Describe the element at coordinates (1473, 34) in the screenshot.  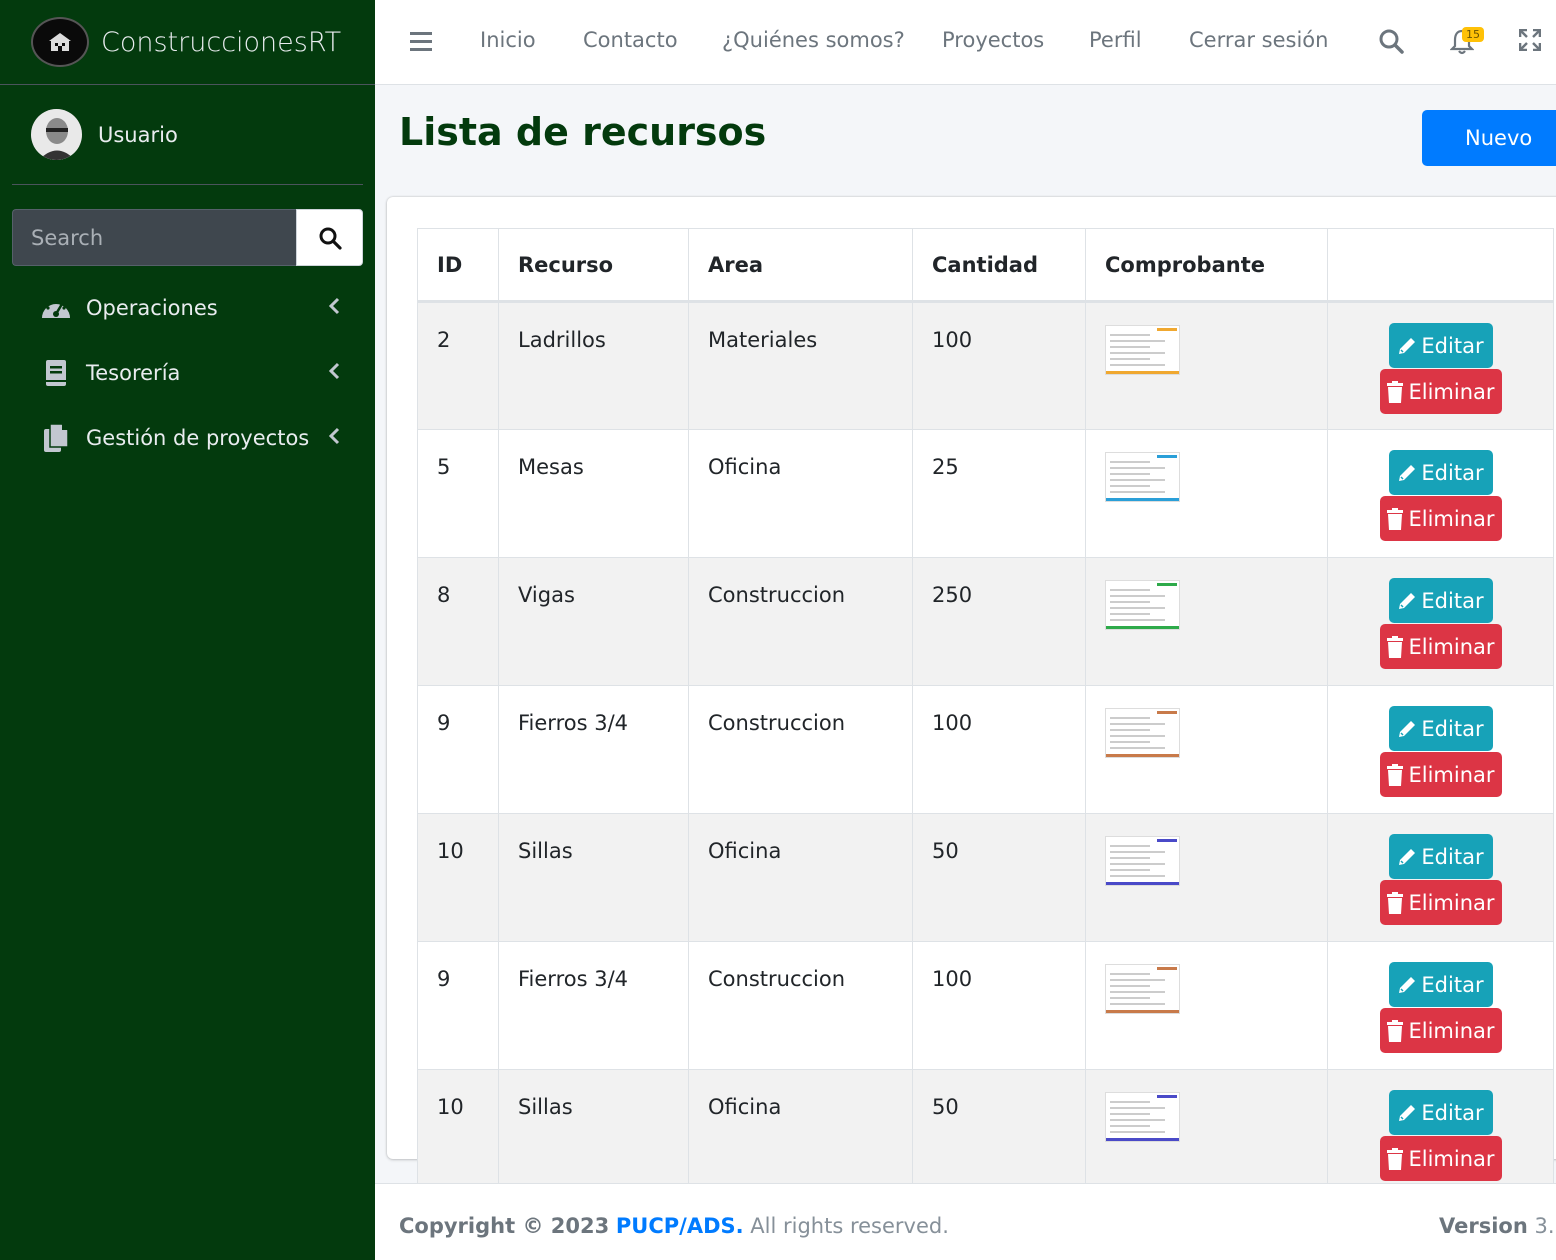
I see `notification-badge: 15` at that location.